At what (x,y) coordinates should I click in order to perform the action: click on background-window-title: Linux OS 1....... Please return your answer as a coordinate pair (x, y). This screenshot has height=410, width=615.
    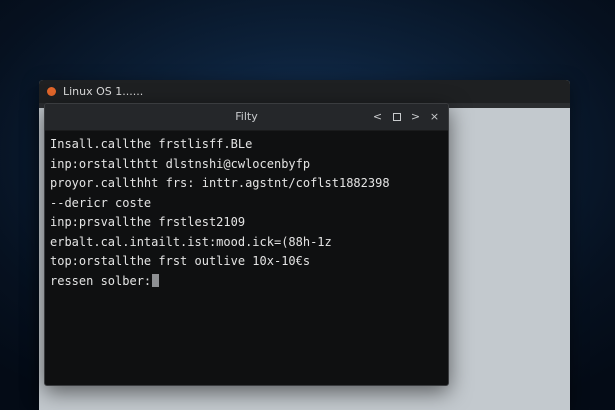
    Looking at the image, I should click on (103, 91).